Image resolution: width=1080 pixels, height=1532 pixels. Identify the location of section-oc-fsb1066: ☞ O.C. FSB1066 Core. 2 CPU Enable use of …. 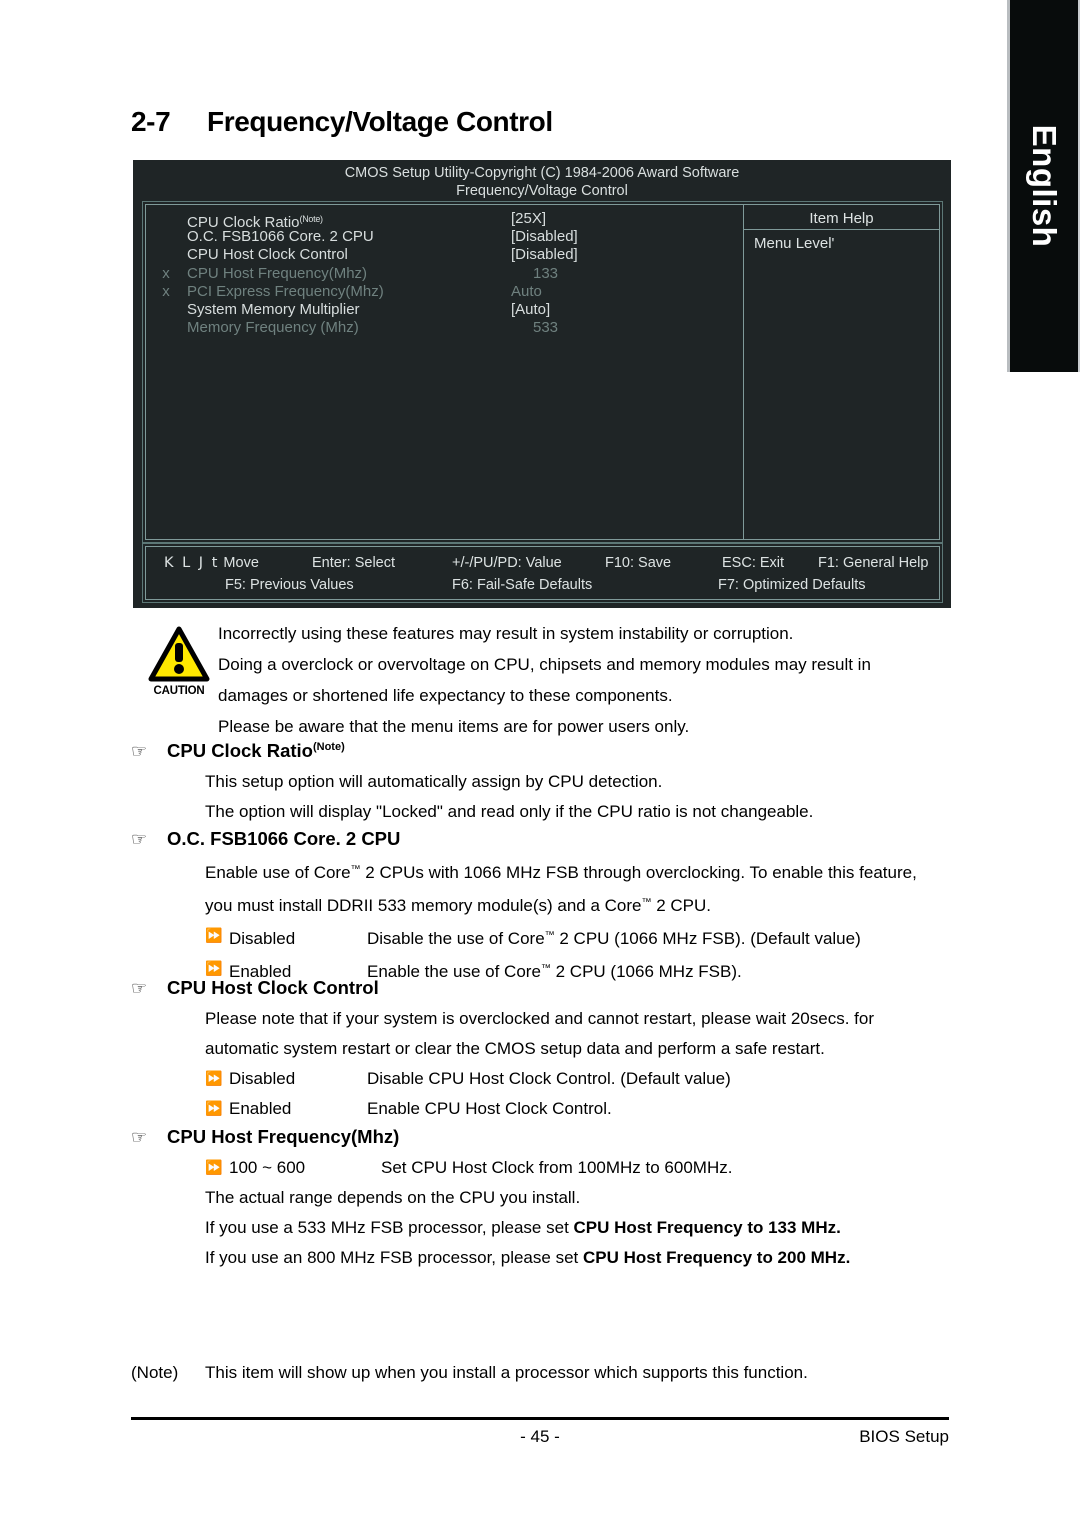
(546, 905).